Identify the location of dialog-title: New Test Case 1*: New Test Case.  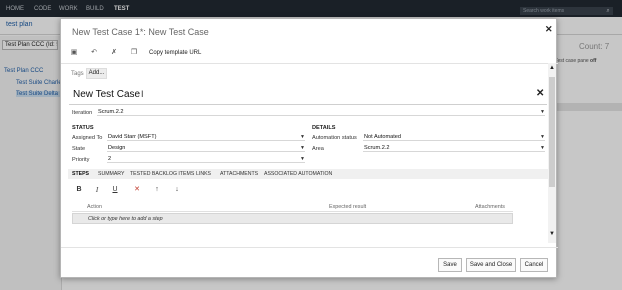
(140, 32).